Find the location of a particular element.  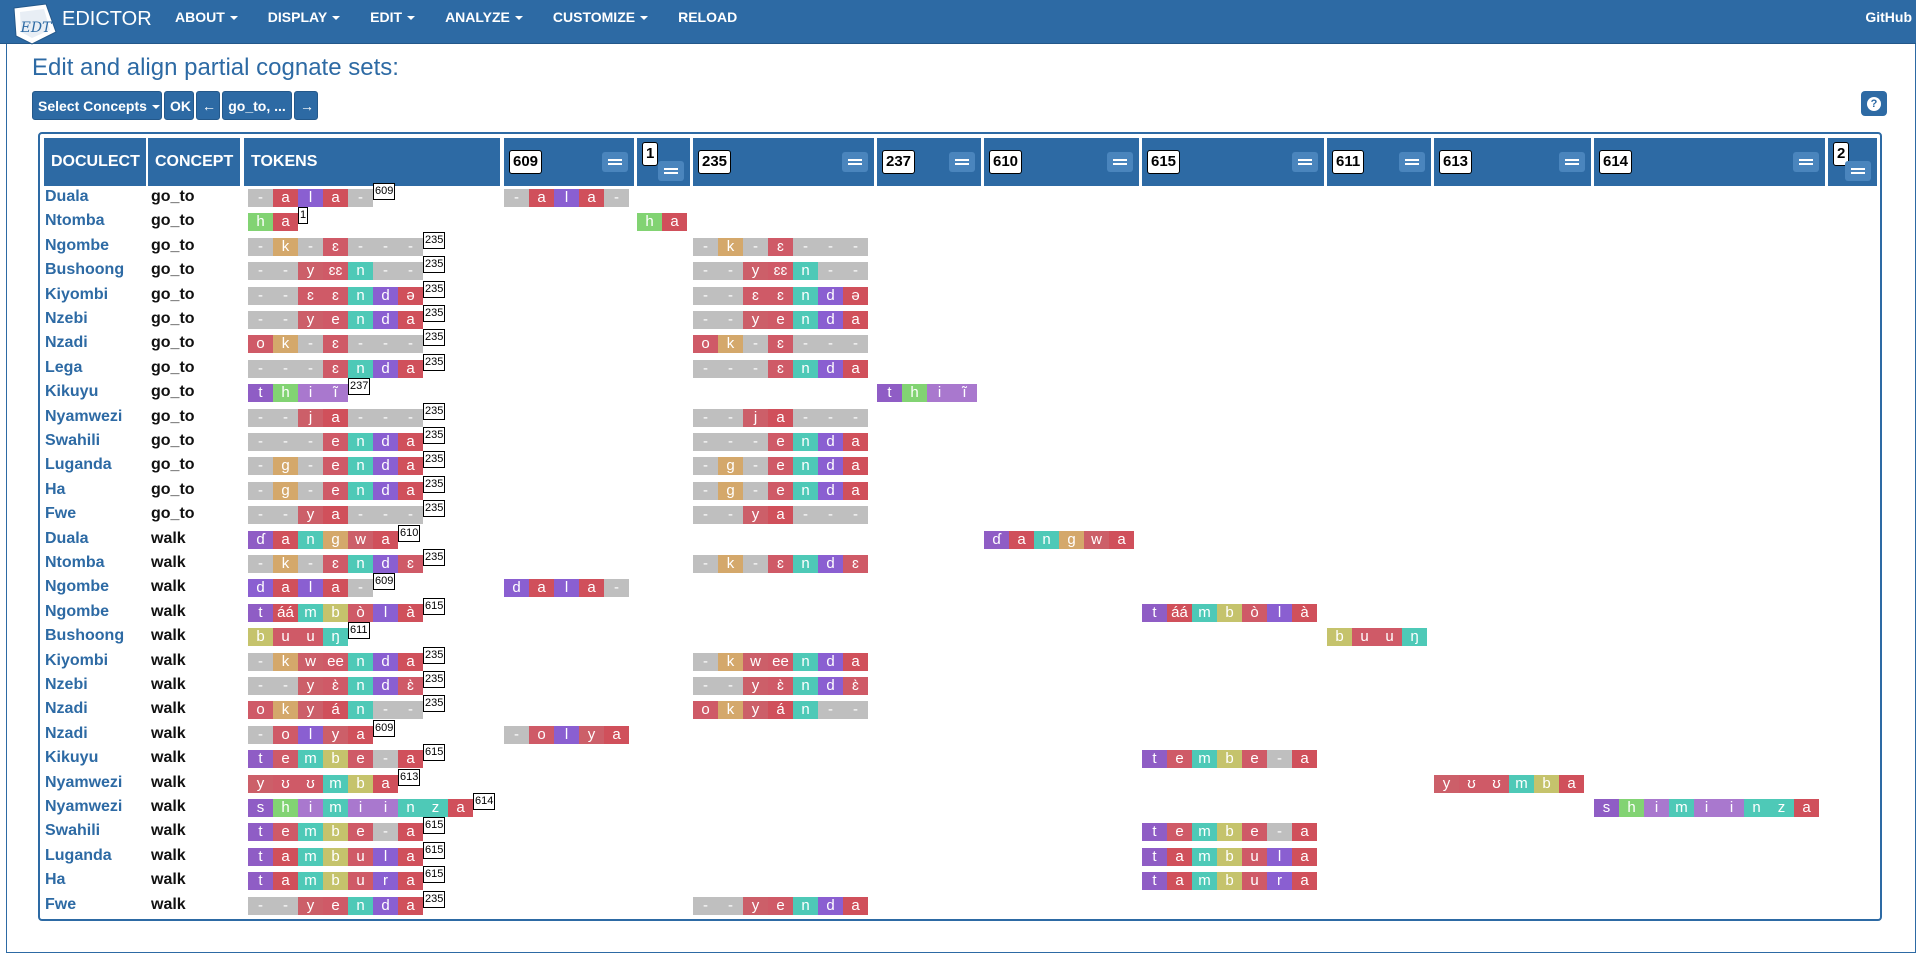

token-segment: g is located at coordinates (335, 539).